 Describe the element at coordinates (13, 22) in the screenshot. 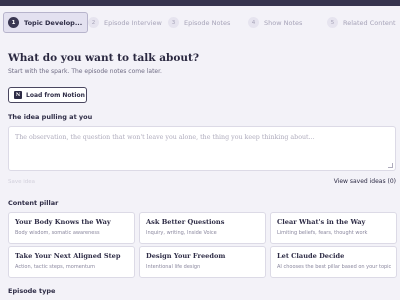

I see `step-number: 1` at that location.